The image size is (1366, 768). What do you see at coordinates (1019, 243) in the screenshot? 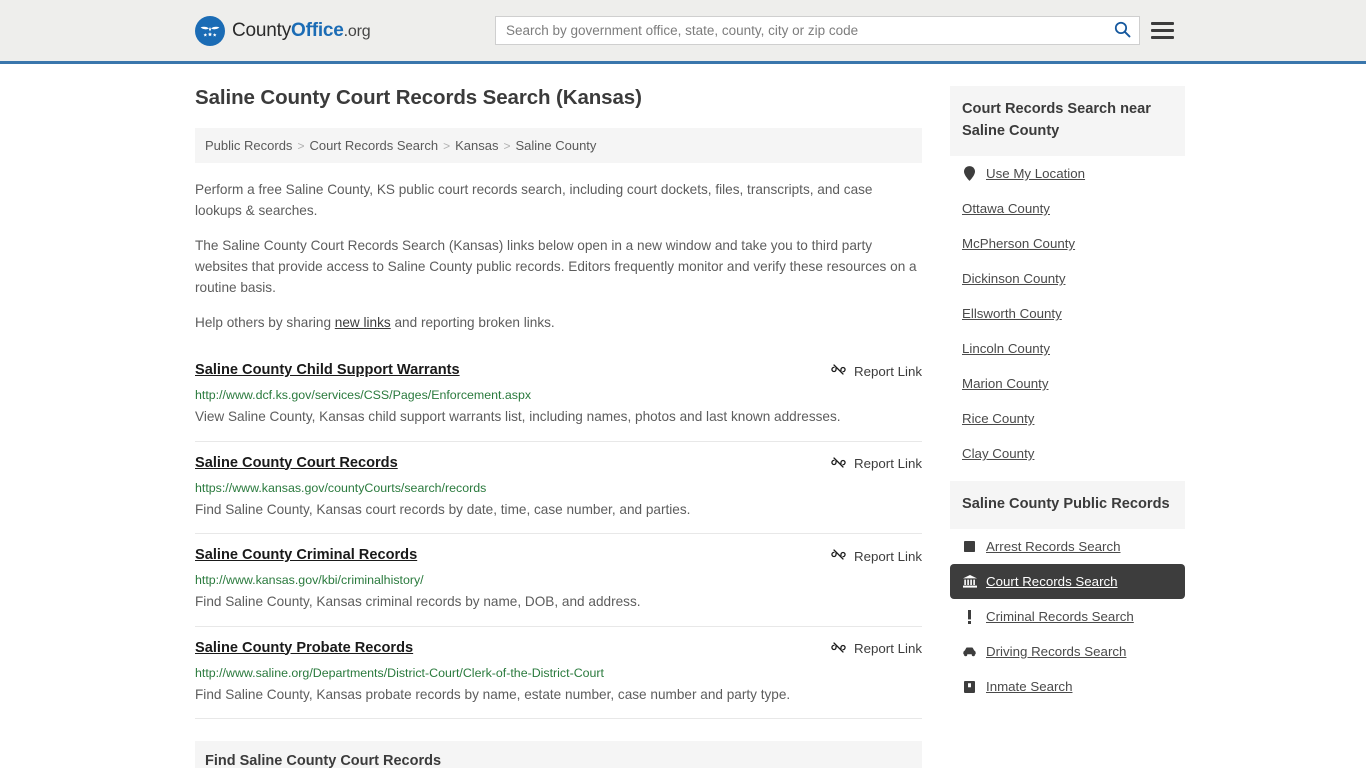
I see `sidebar-item-label: McPherson County` at bounding box center [1019, 243].